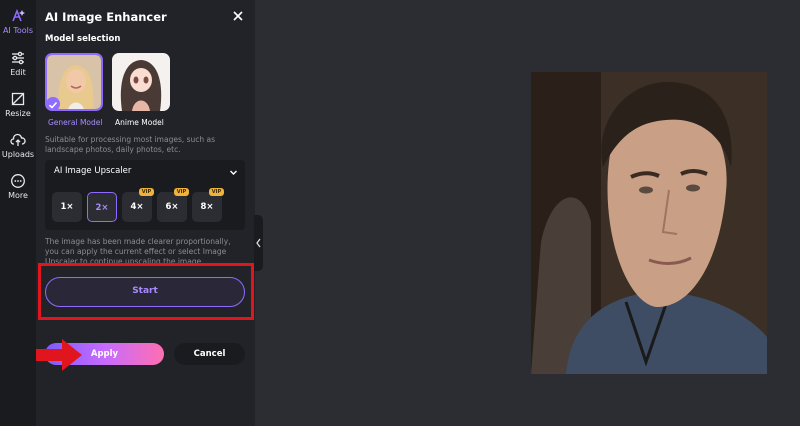 The image size is (800, 426). What do you see at coordinates (18, 30) in the screenshot?
I see `rail-item-label: AI Tools` at bounding box center [18, 30].